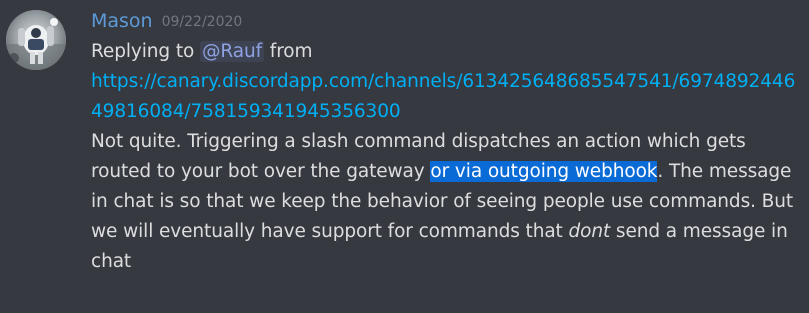  I want to click on avatar, so click(36, 40).